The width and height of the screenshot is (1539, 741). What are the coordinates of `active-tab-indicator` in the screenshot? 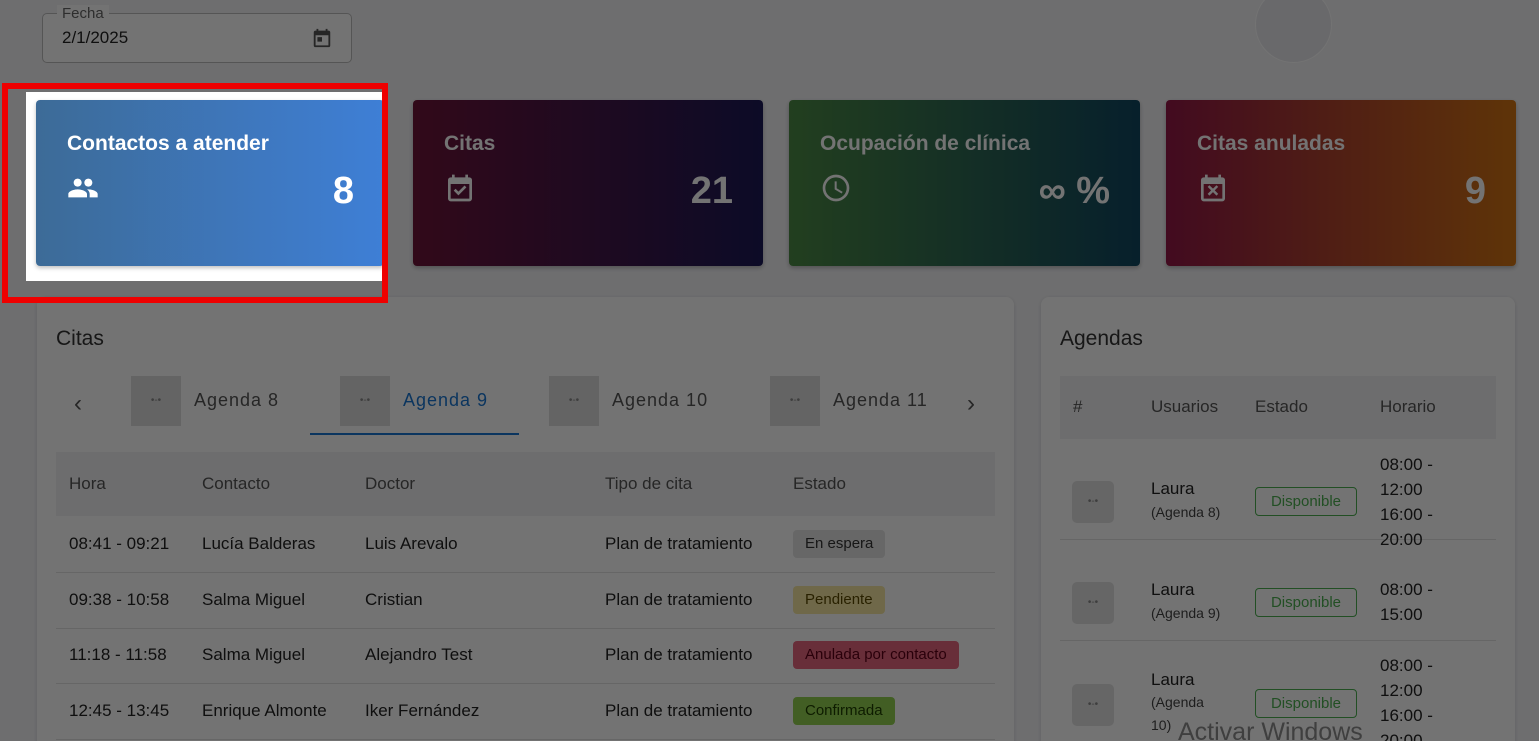 It's located at (414, 434).